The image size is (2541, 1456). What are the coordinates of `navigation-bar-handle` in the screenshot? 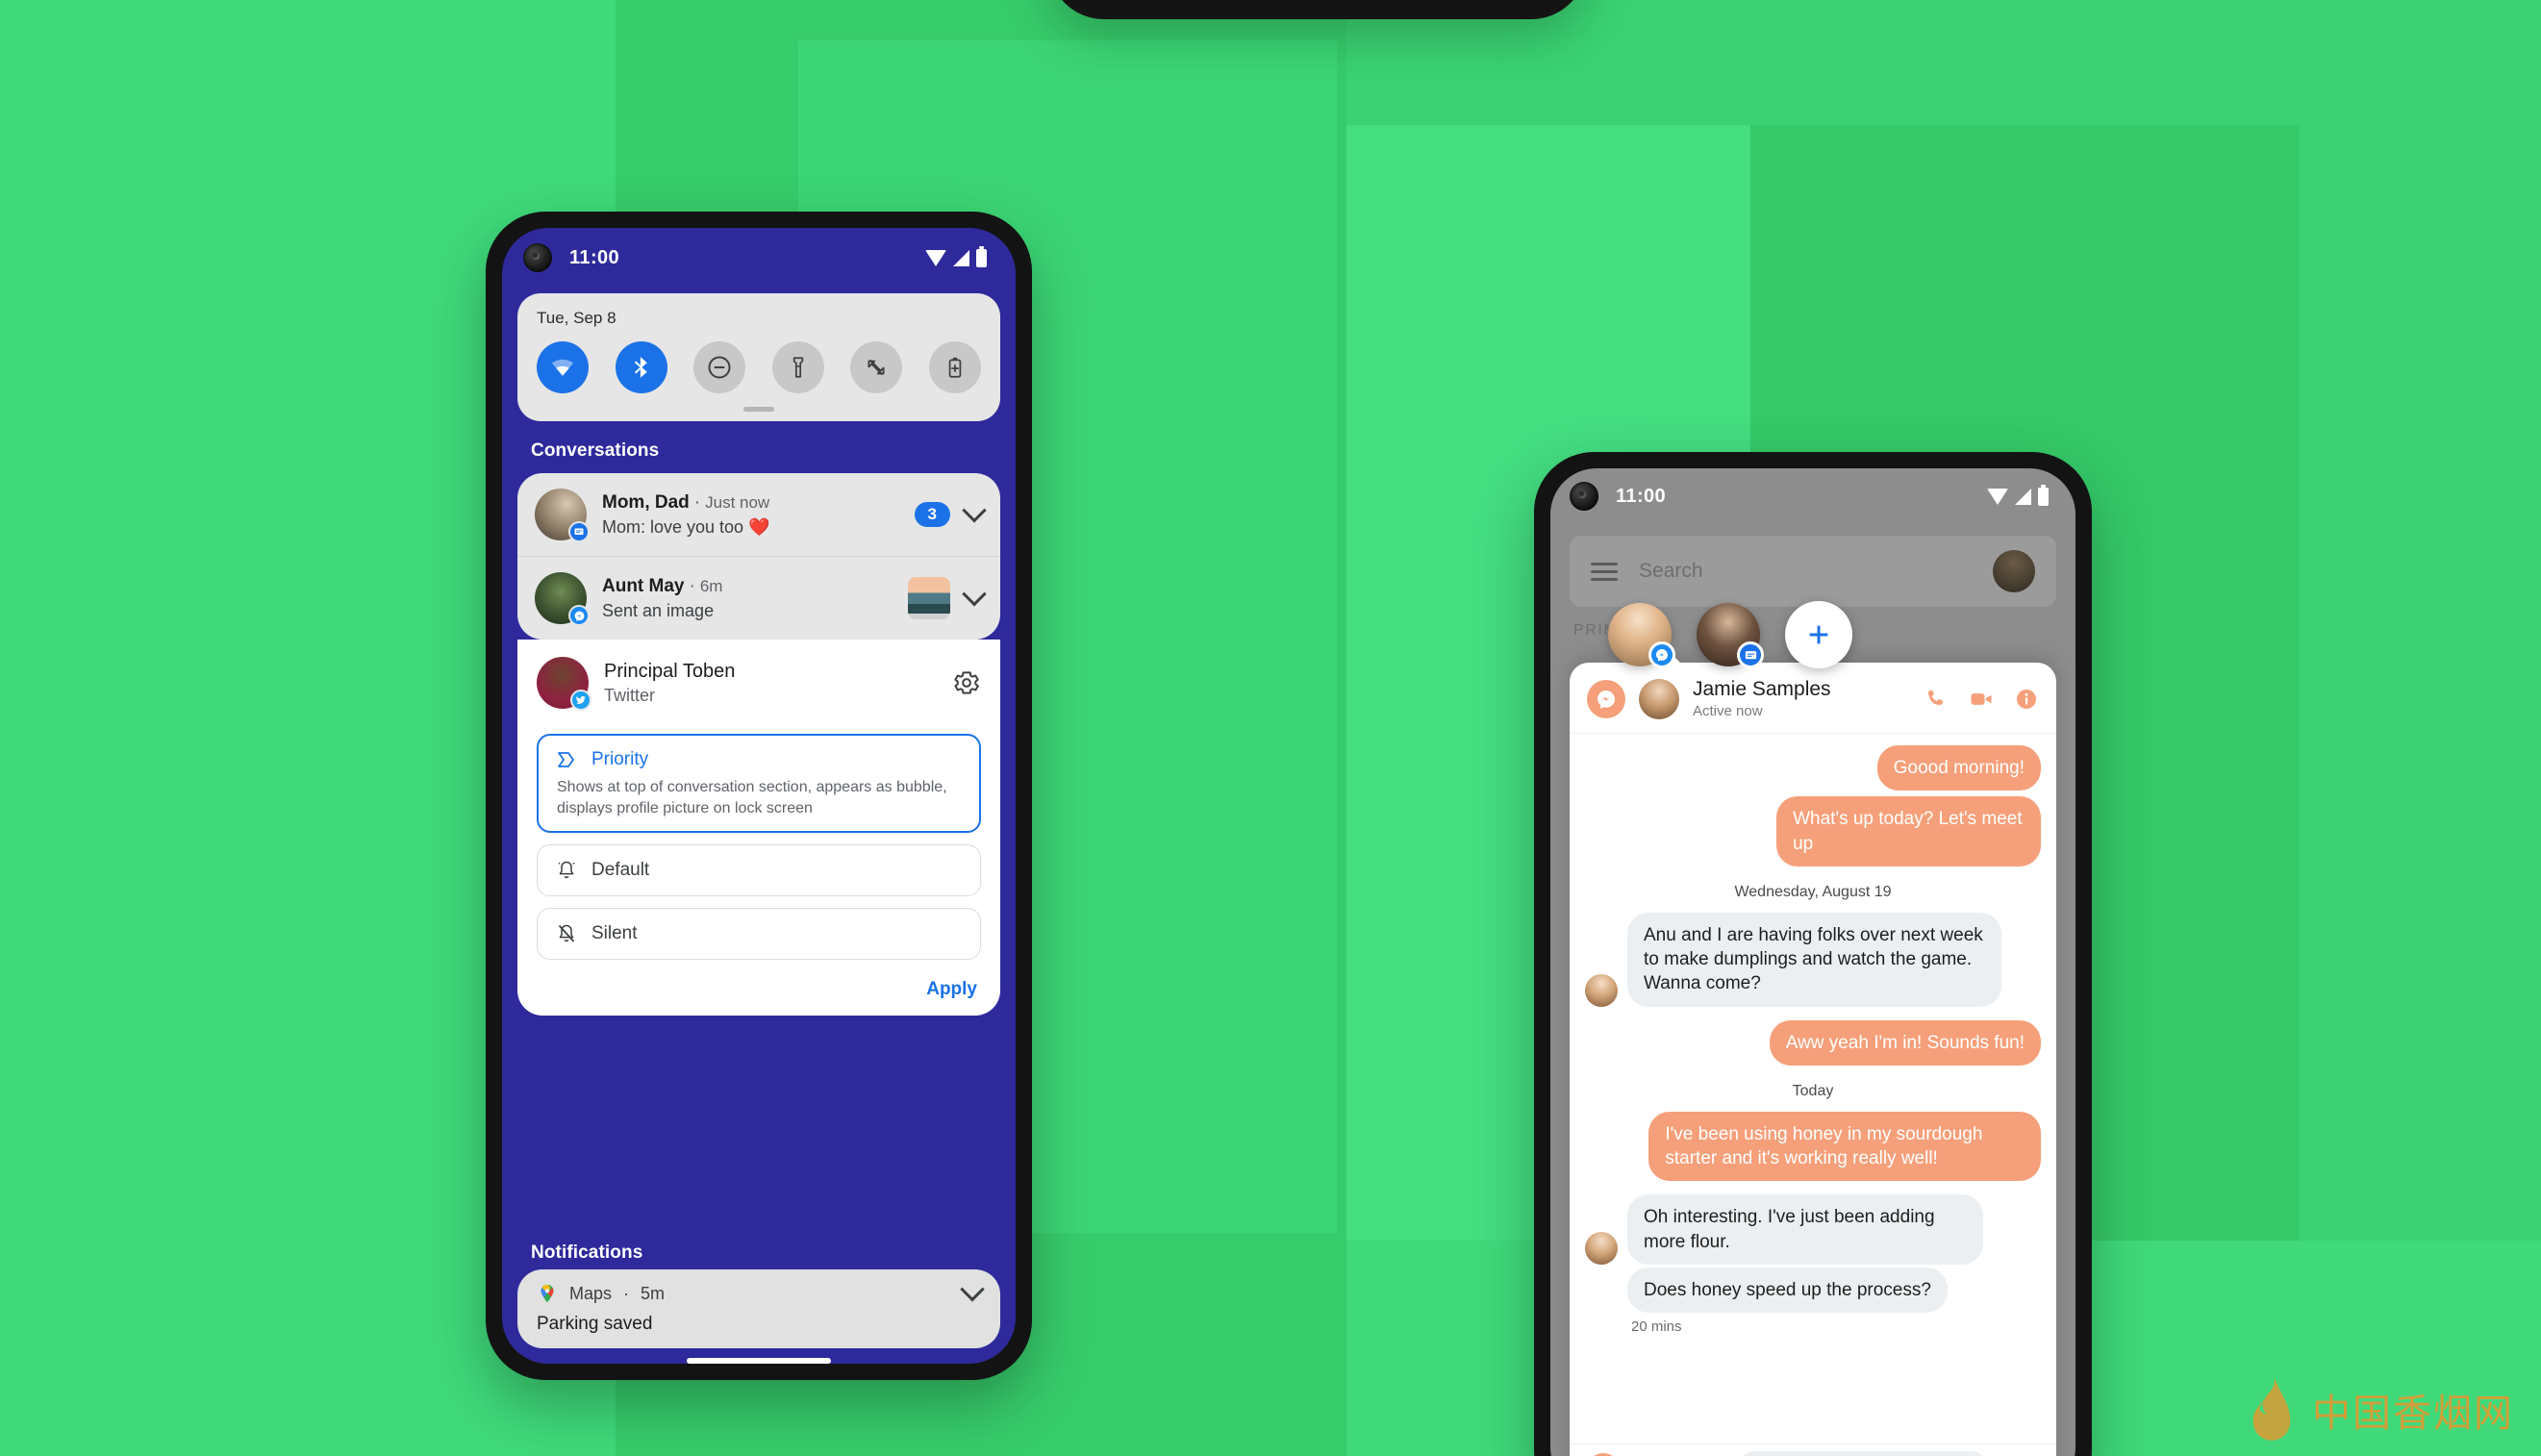 It's located at (759, 1361).